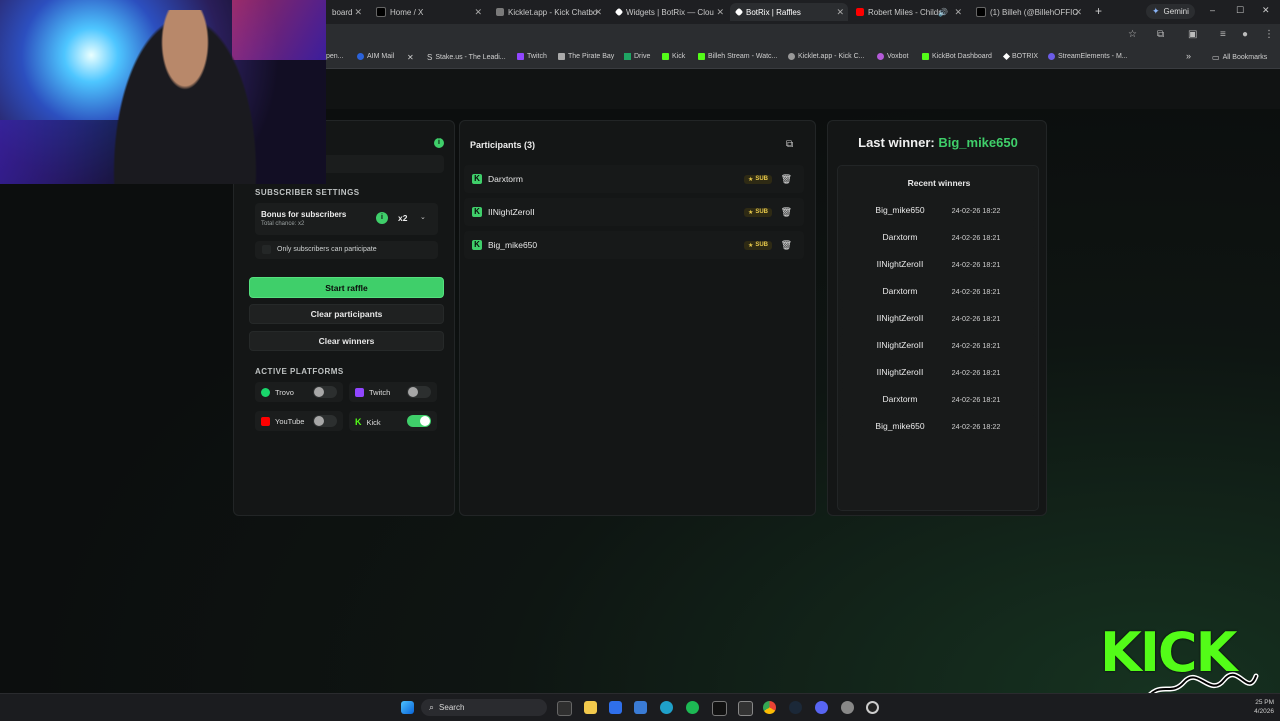 Image resolution: width=1280 pixels, height=721 pixels. What do you see at coordinates (360, 56) in the screenshot?
I see `aim-icon` at bounding box center [360, 56].